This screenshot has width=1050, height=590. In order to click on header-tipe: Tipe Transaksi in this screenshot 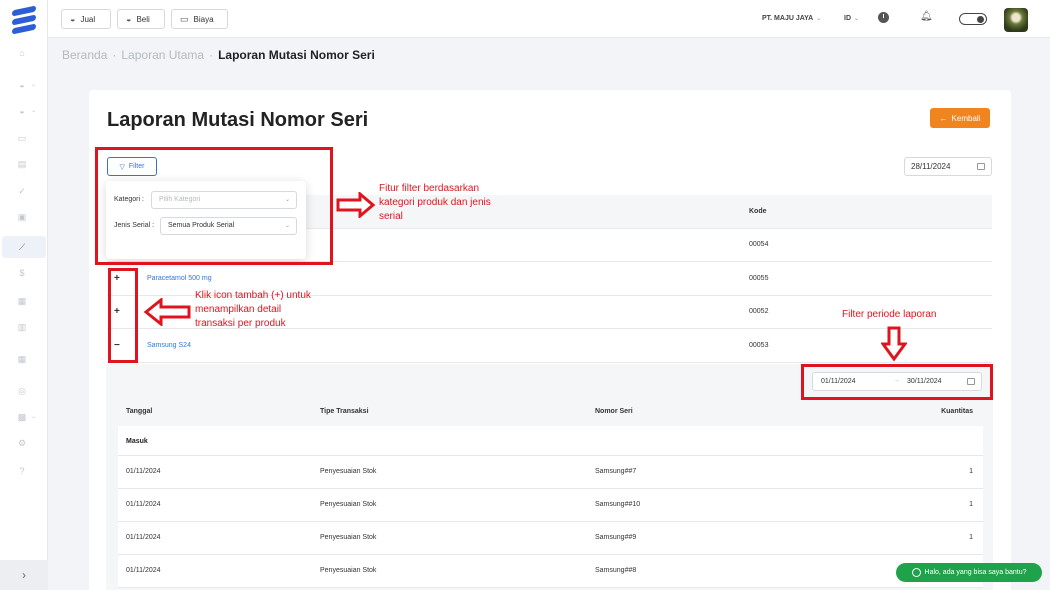, I will do `click(344, 411)`.